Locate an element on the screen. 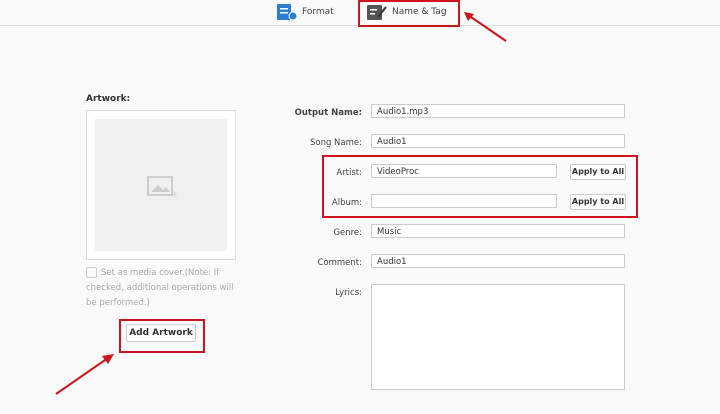 This screenshot has height=414, width=720. output-name-label: Output Name: is located at coordinates (328, 113).